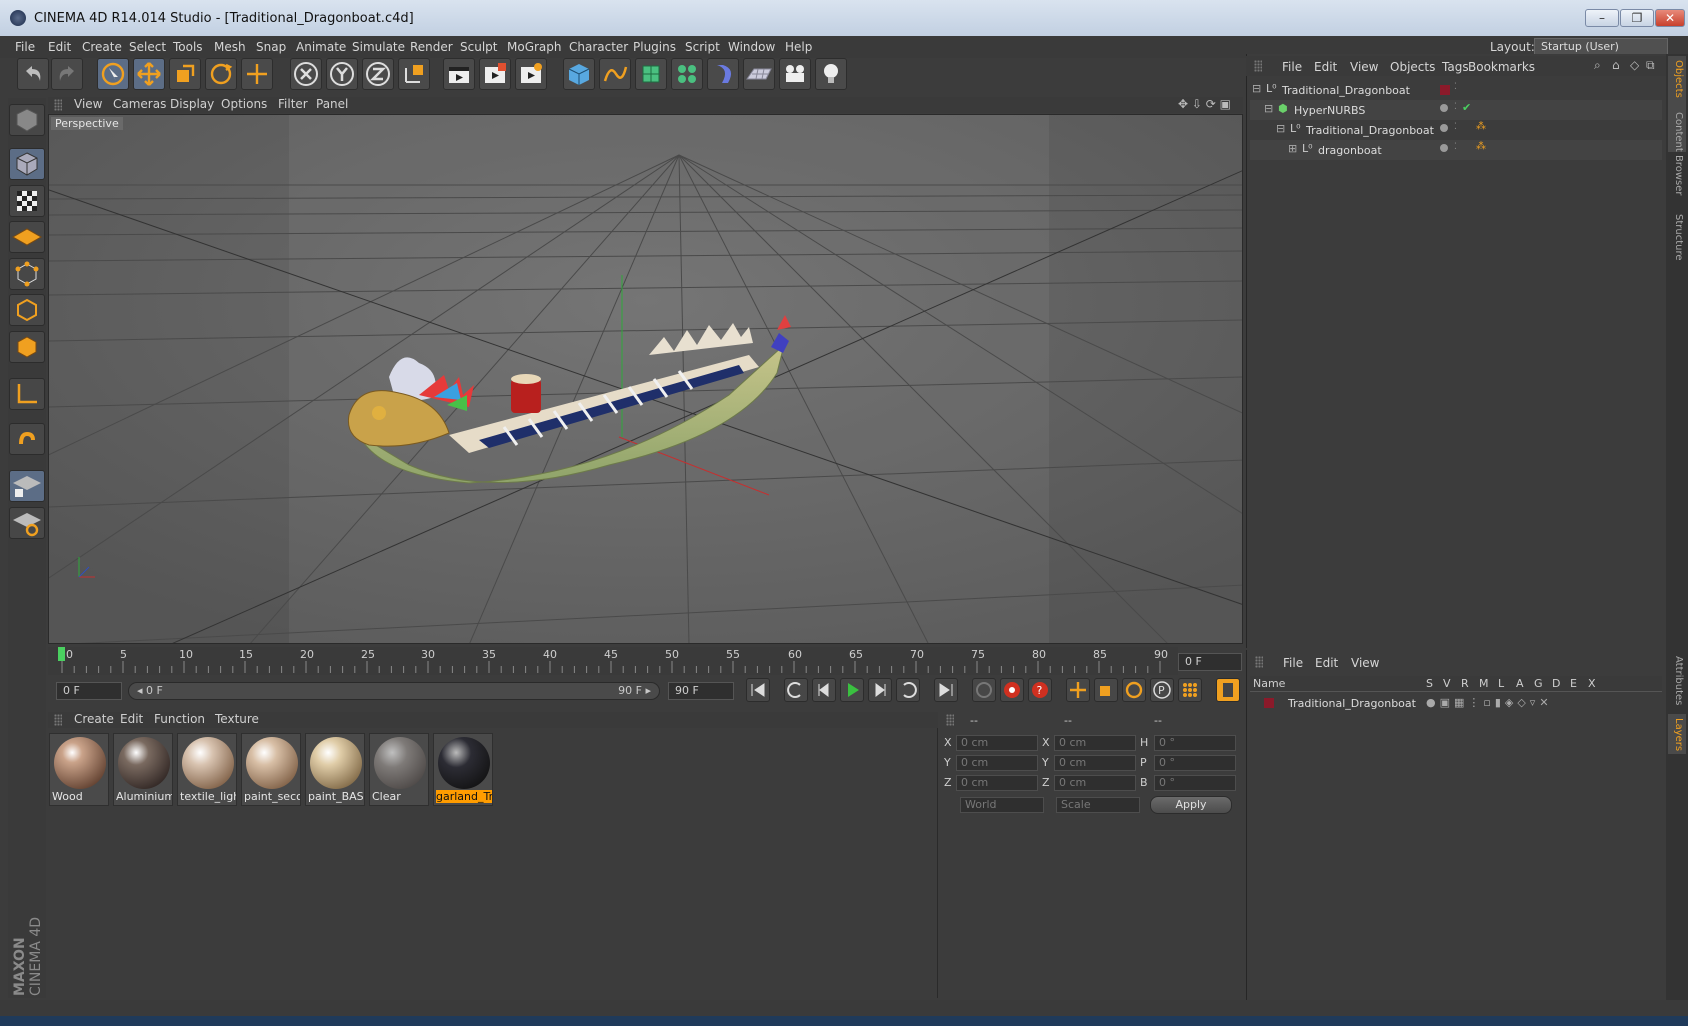  Describe the element at coordinates (378, 74) in the screenshot. I see `z-axis-lock` at that location.